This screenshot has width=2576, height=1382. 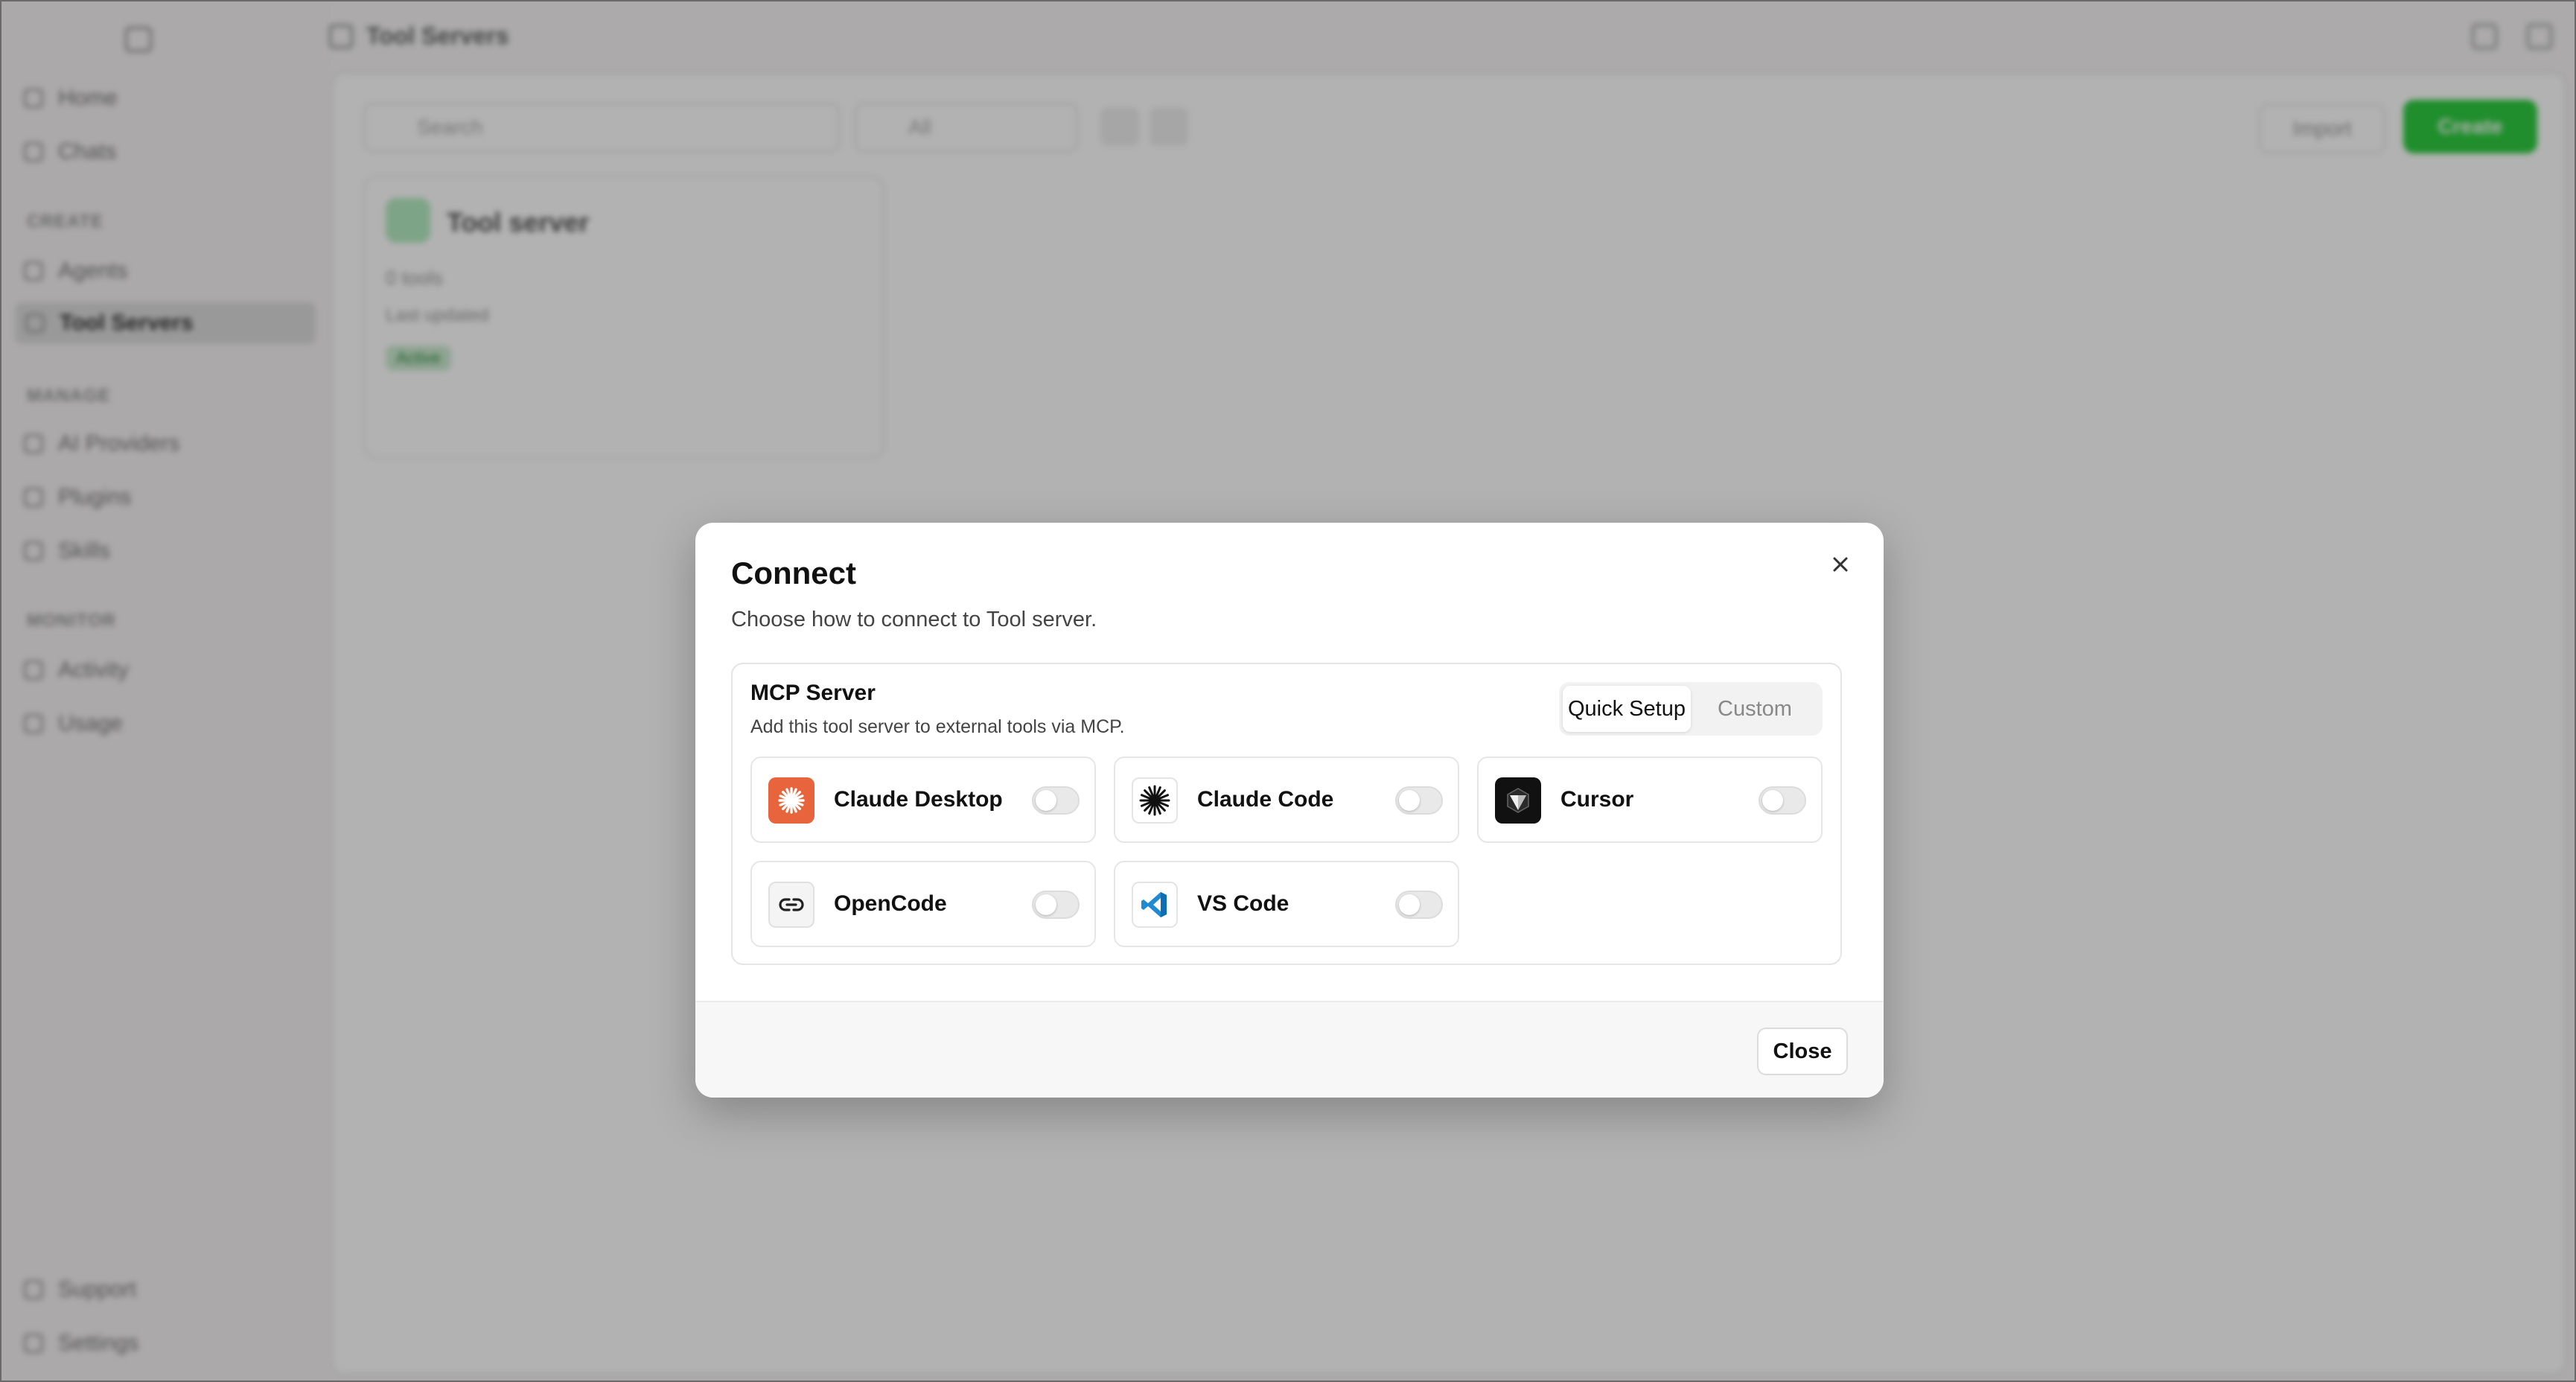 I want to click on dialog-subtitle: Choose how to connect to Tool server., so click(x=914, y=619).